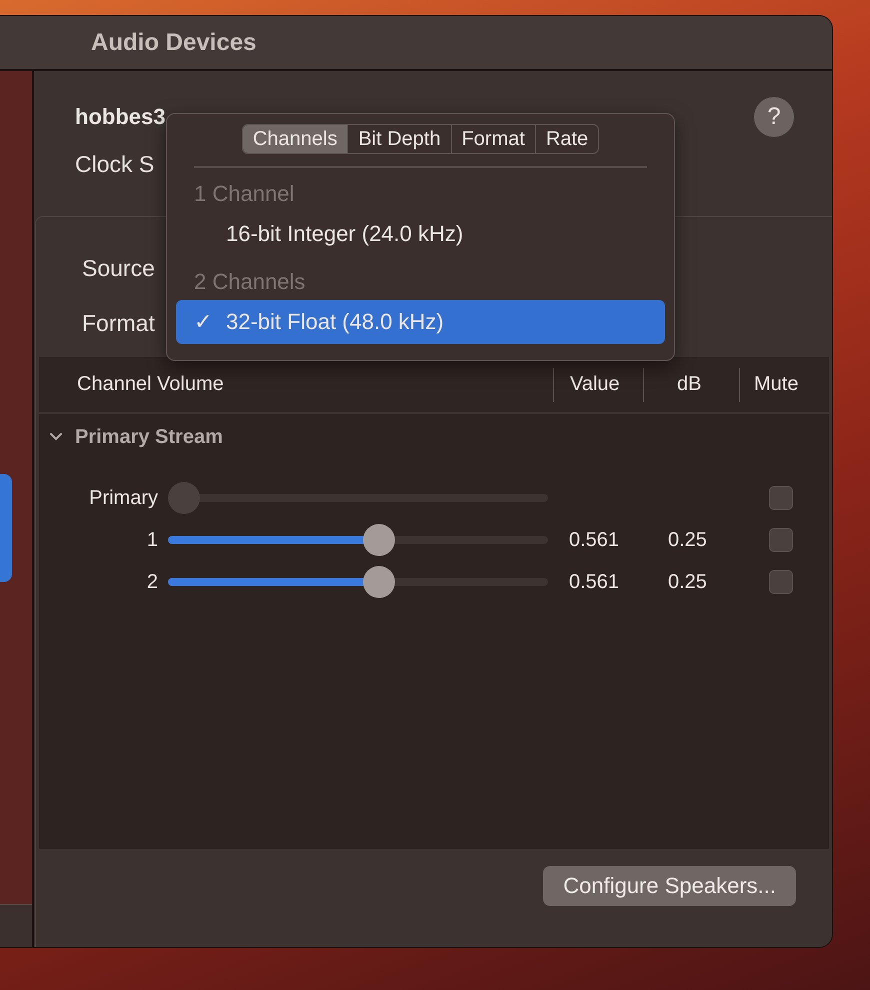 This screenshot has height=990, width=870. What do you see at coordinates (774, 117) in the screenshot?
I see `help-button: ?` at bounding box center [774, 117].